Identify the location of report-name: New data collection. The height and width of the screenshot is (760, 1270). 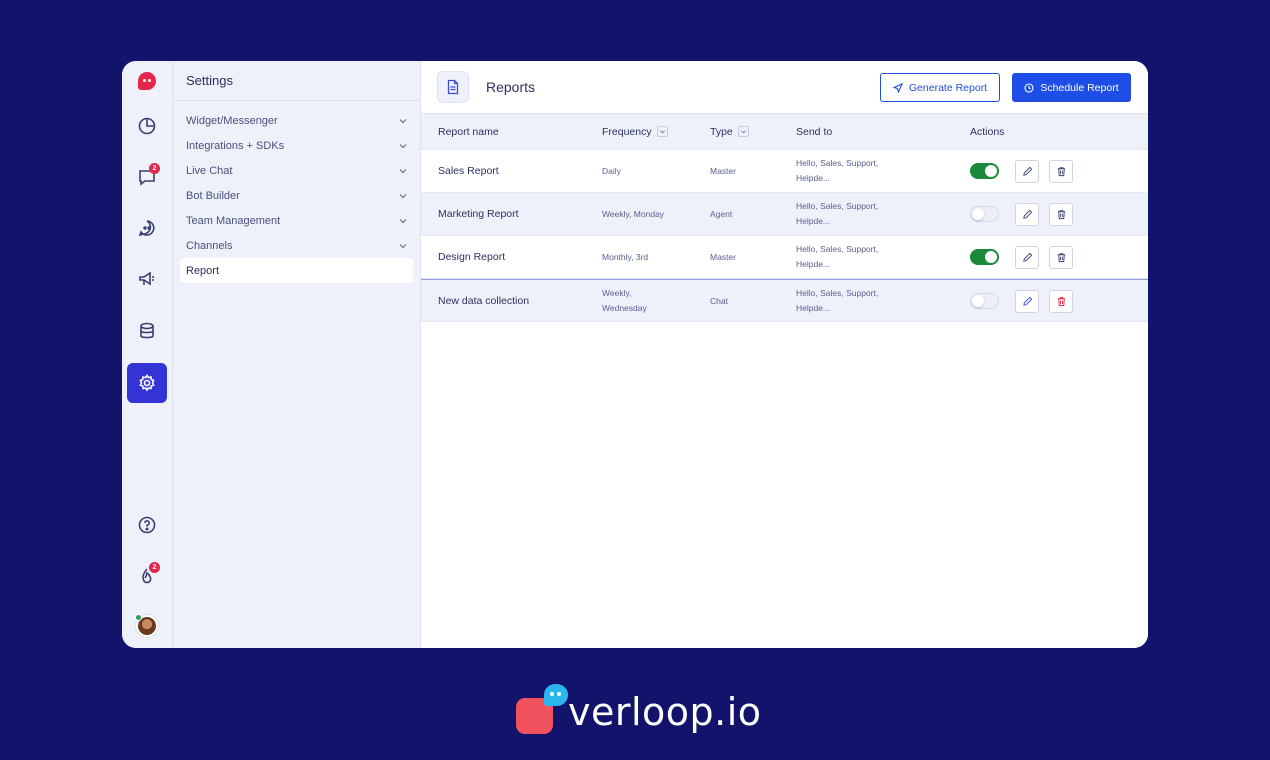
(484, 300).